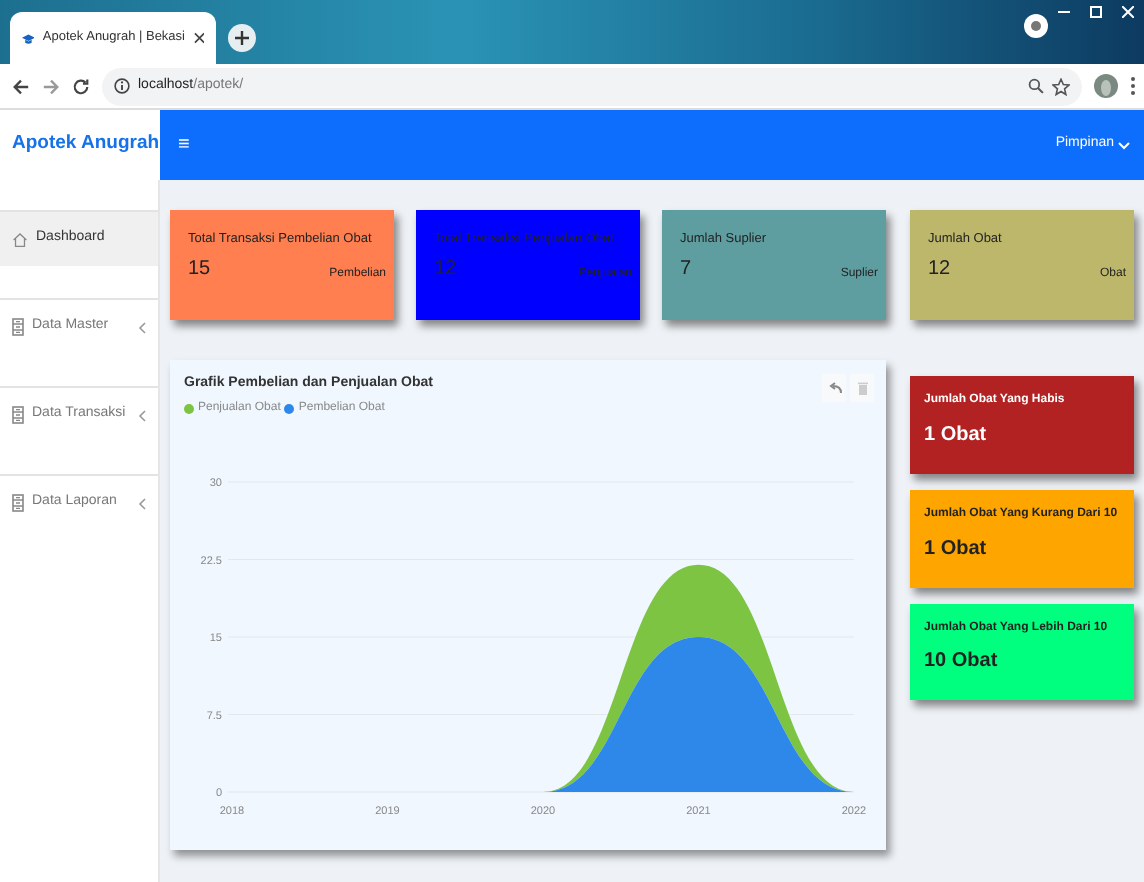  What do you see at coordinates (1124, 145) in the screenshot?
I see `chevron-down-icon` at bounding box center [1124, 145].